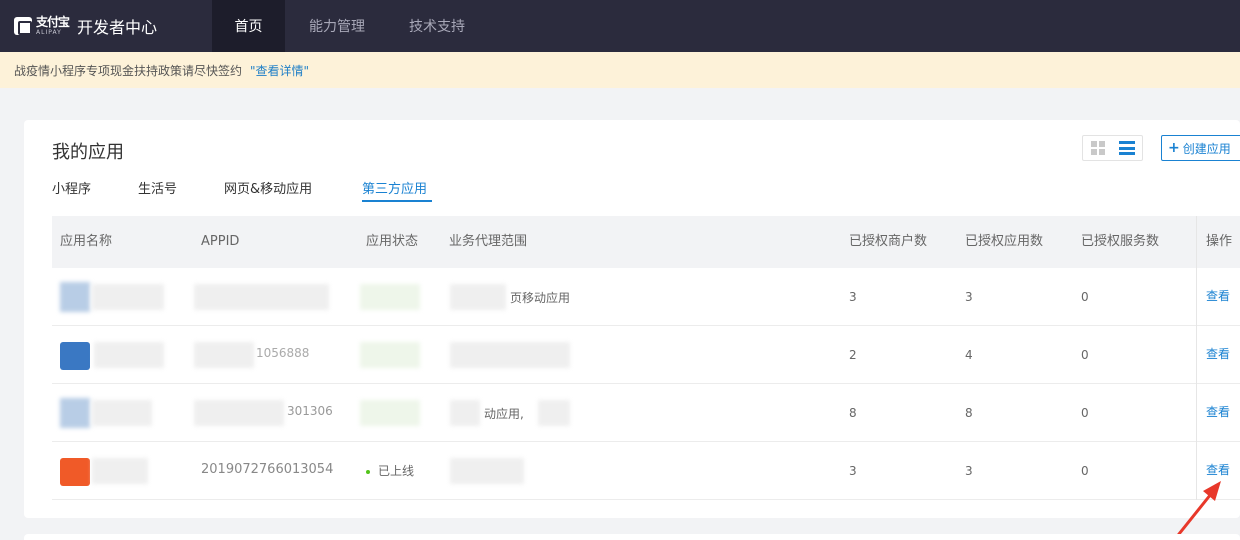 The height and width of the screenshot is (540, 1240). I want to click on grid-view-icon, so click(1097, 148).